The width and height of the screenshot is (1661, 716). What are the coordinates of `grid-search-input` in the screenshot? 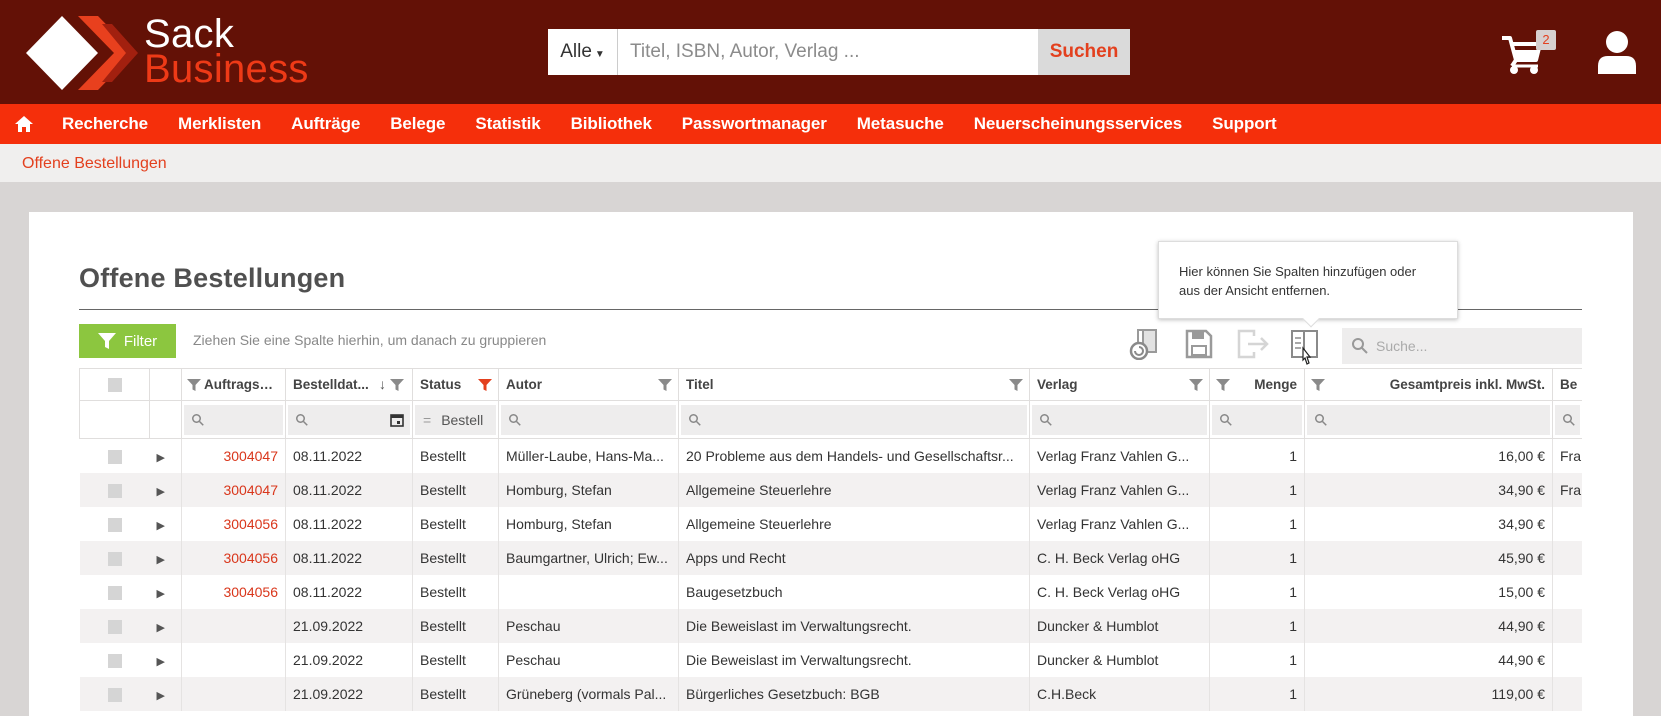 It's located at (1476, 346).